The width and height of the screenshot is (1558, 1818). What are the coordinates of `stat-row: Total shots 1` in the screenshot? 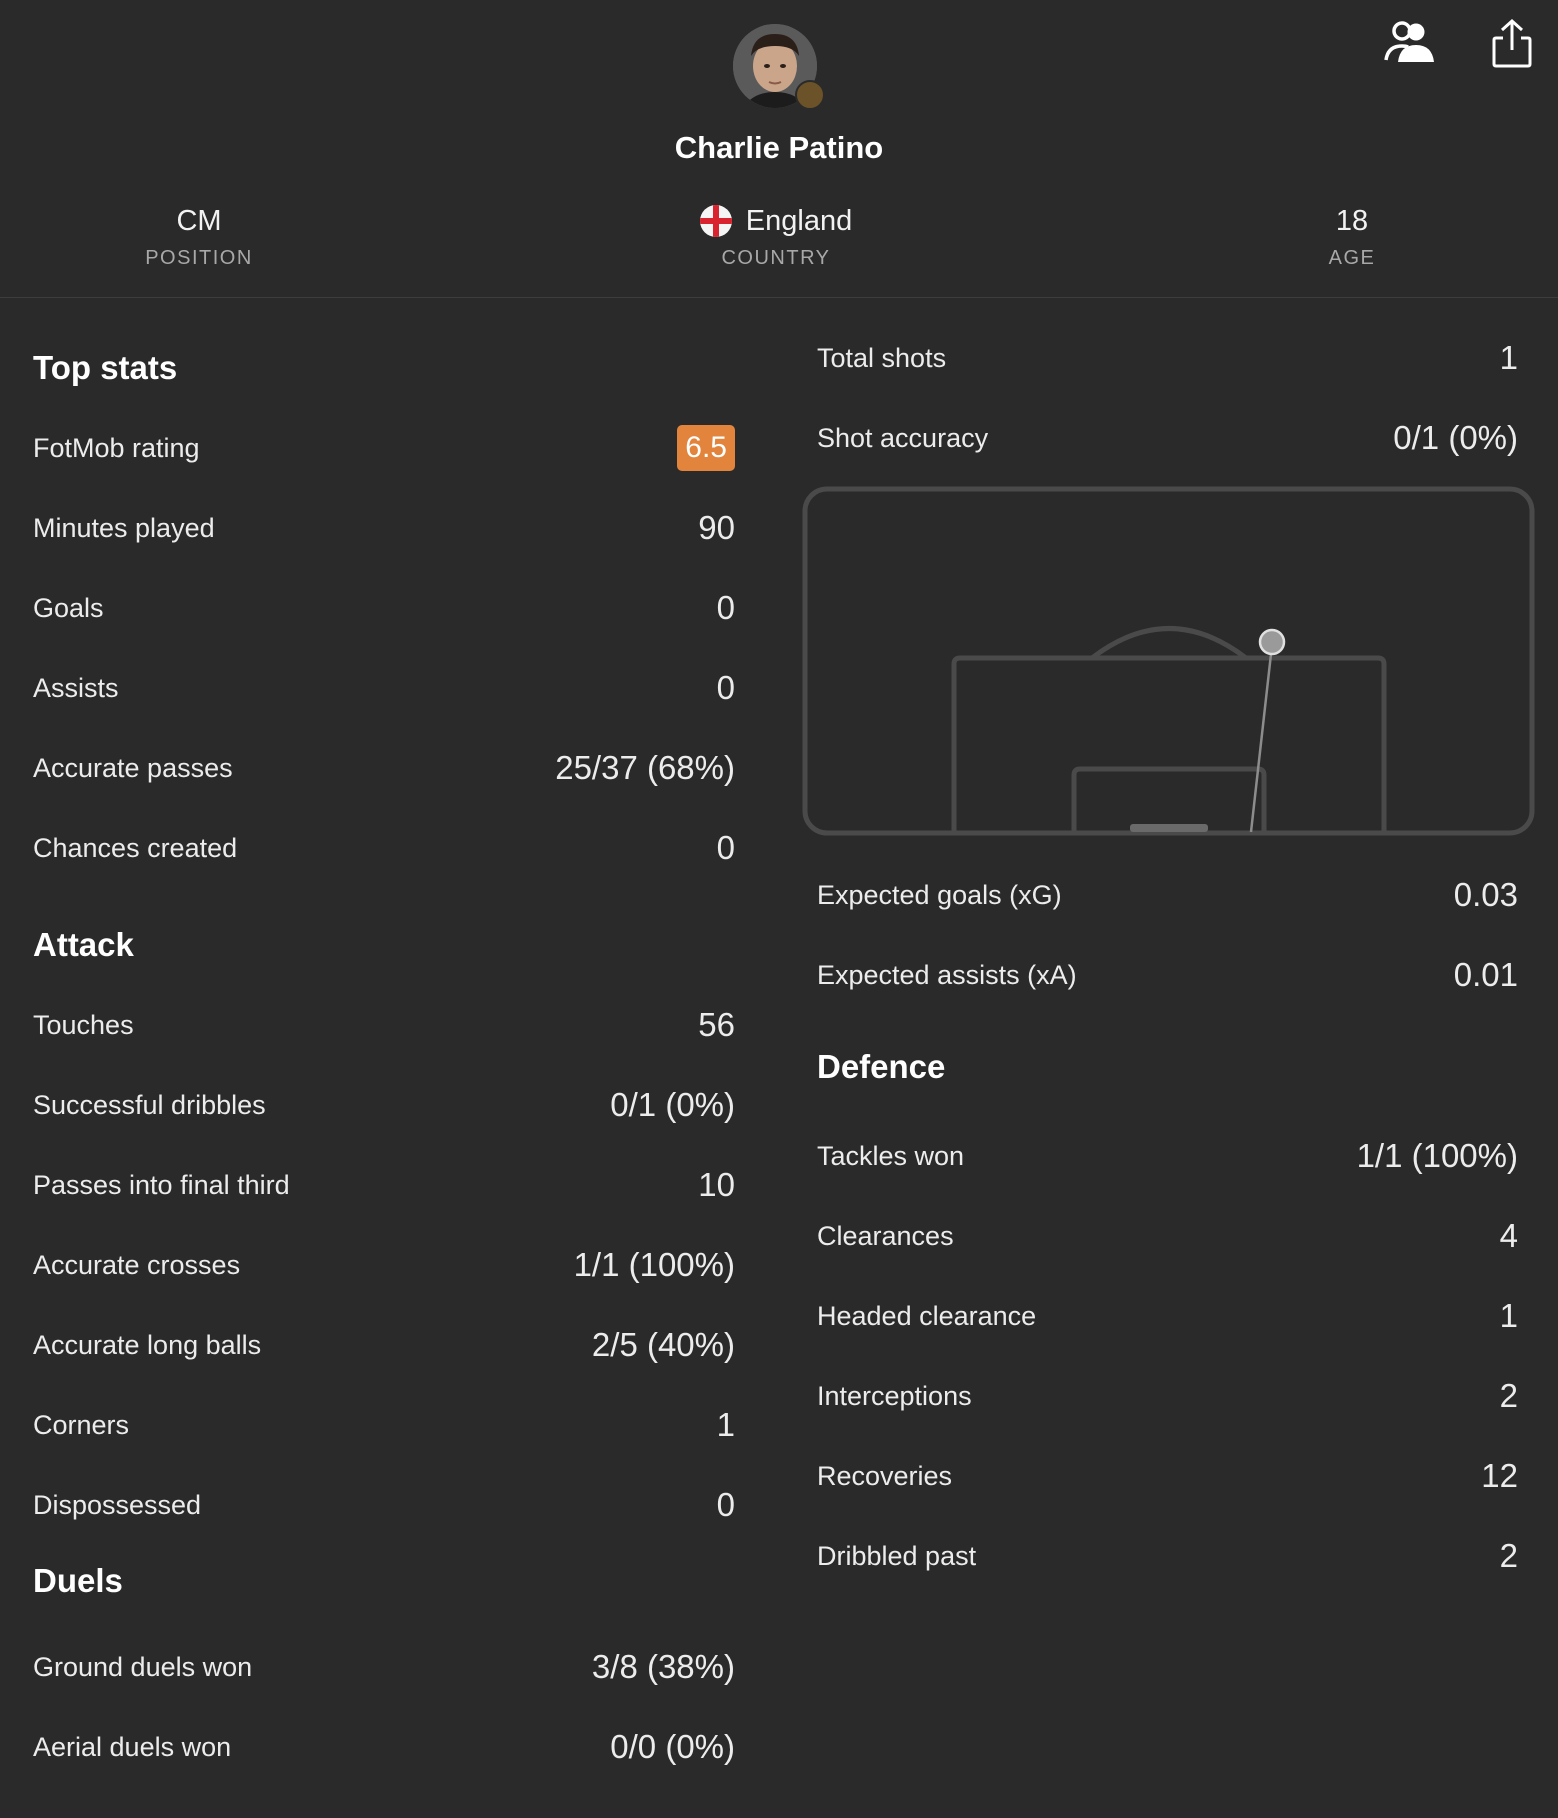 It's located at (1167, 358).